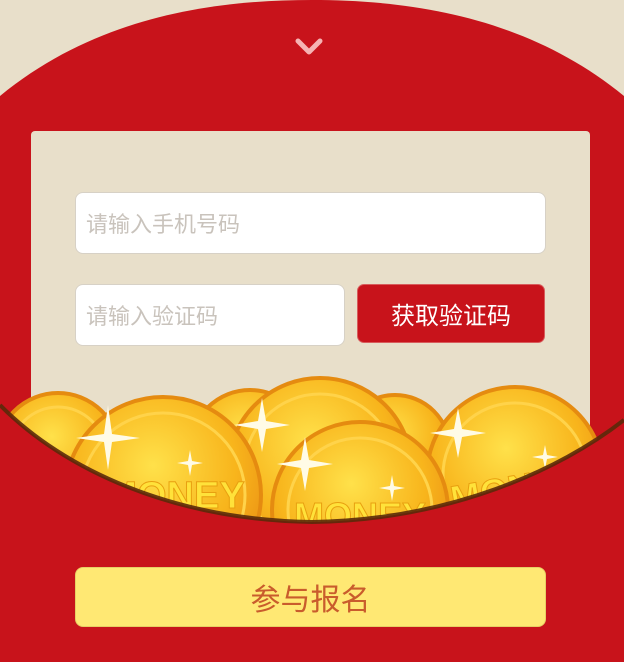 The image size is (624, 662). I want to click on join-button: 参与报名, so click(310, 597).